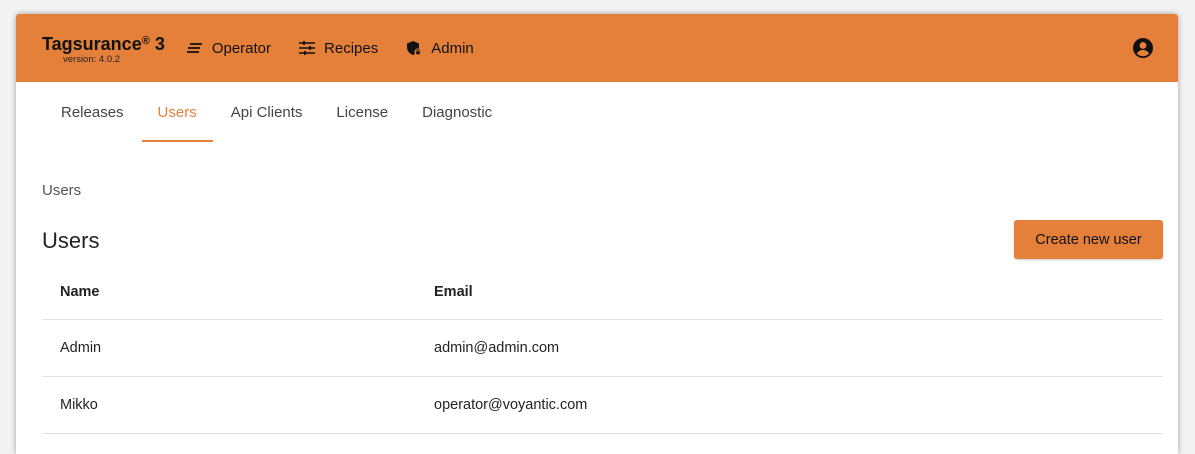 This screenshot has height=454, width=1195. What do you see at coordinates (602, 405) in the screenshot?
I see `table-row: Mikko operator@voyantic.com` at bounding box center [602, 405].